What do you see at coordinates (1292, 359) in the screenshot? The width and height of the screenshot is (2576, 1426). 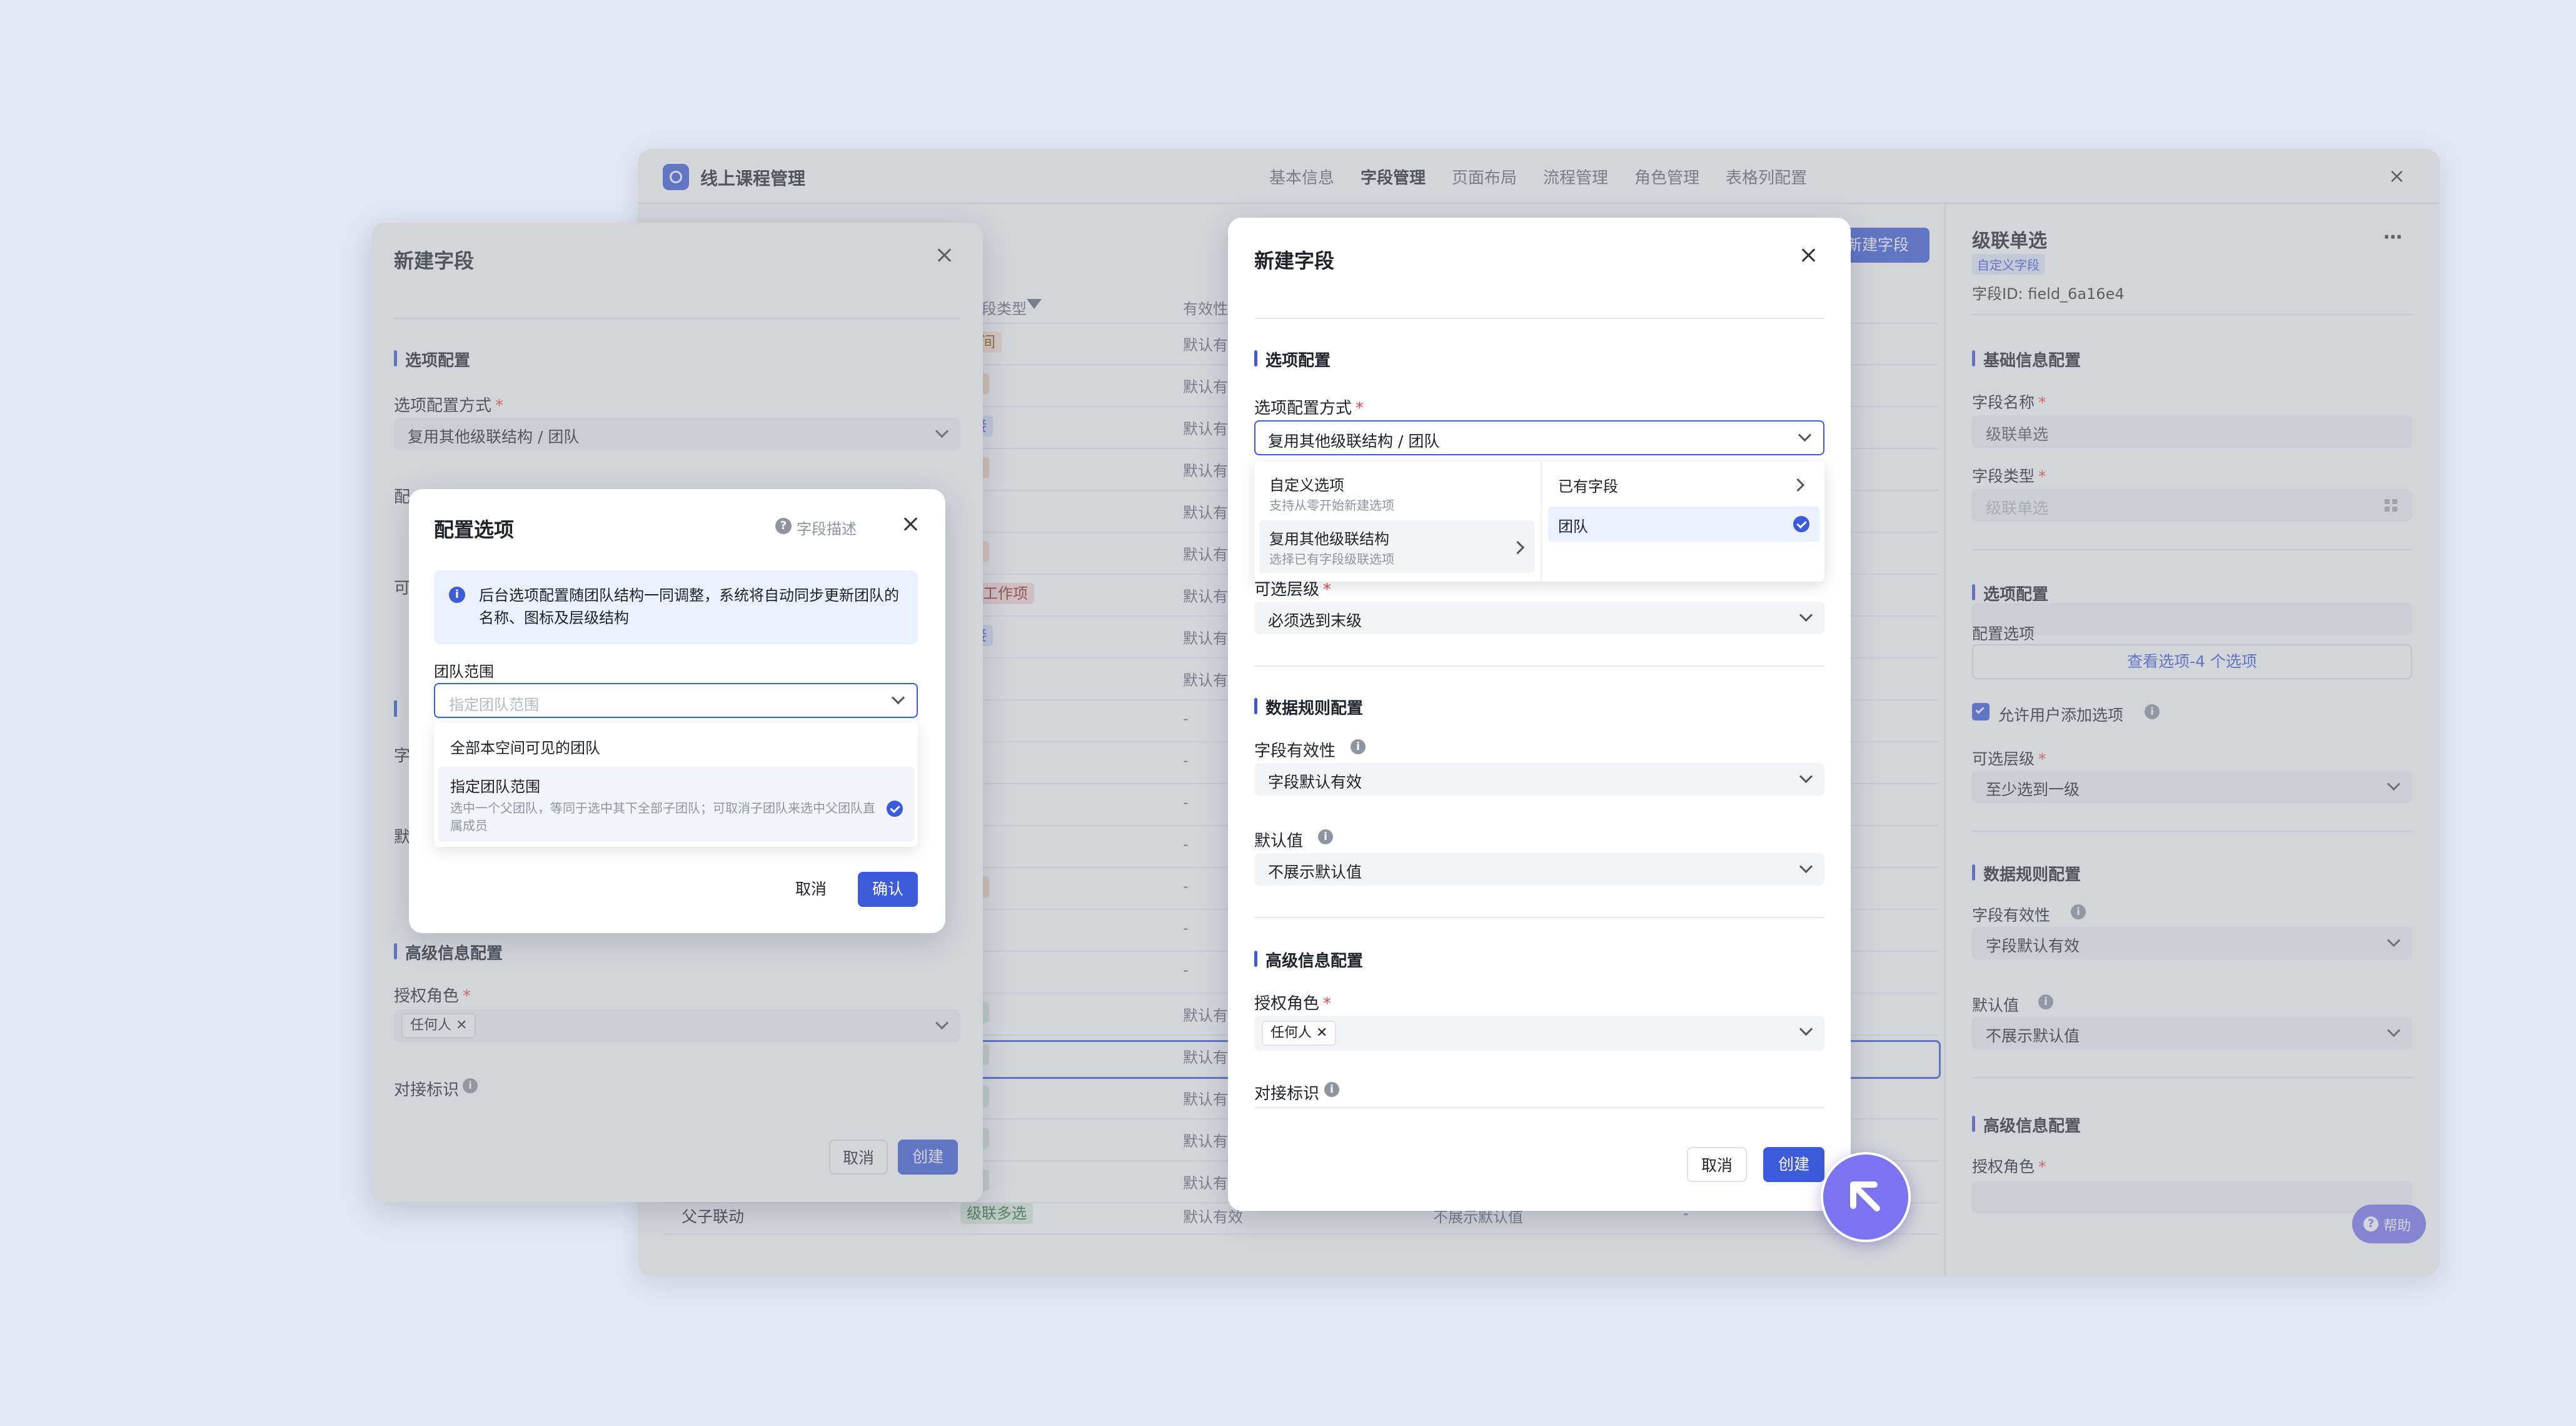 I see `section-options: 选项配置` at bounding box center [1292, 359].